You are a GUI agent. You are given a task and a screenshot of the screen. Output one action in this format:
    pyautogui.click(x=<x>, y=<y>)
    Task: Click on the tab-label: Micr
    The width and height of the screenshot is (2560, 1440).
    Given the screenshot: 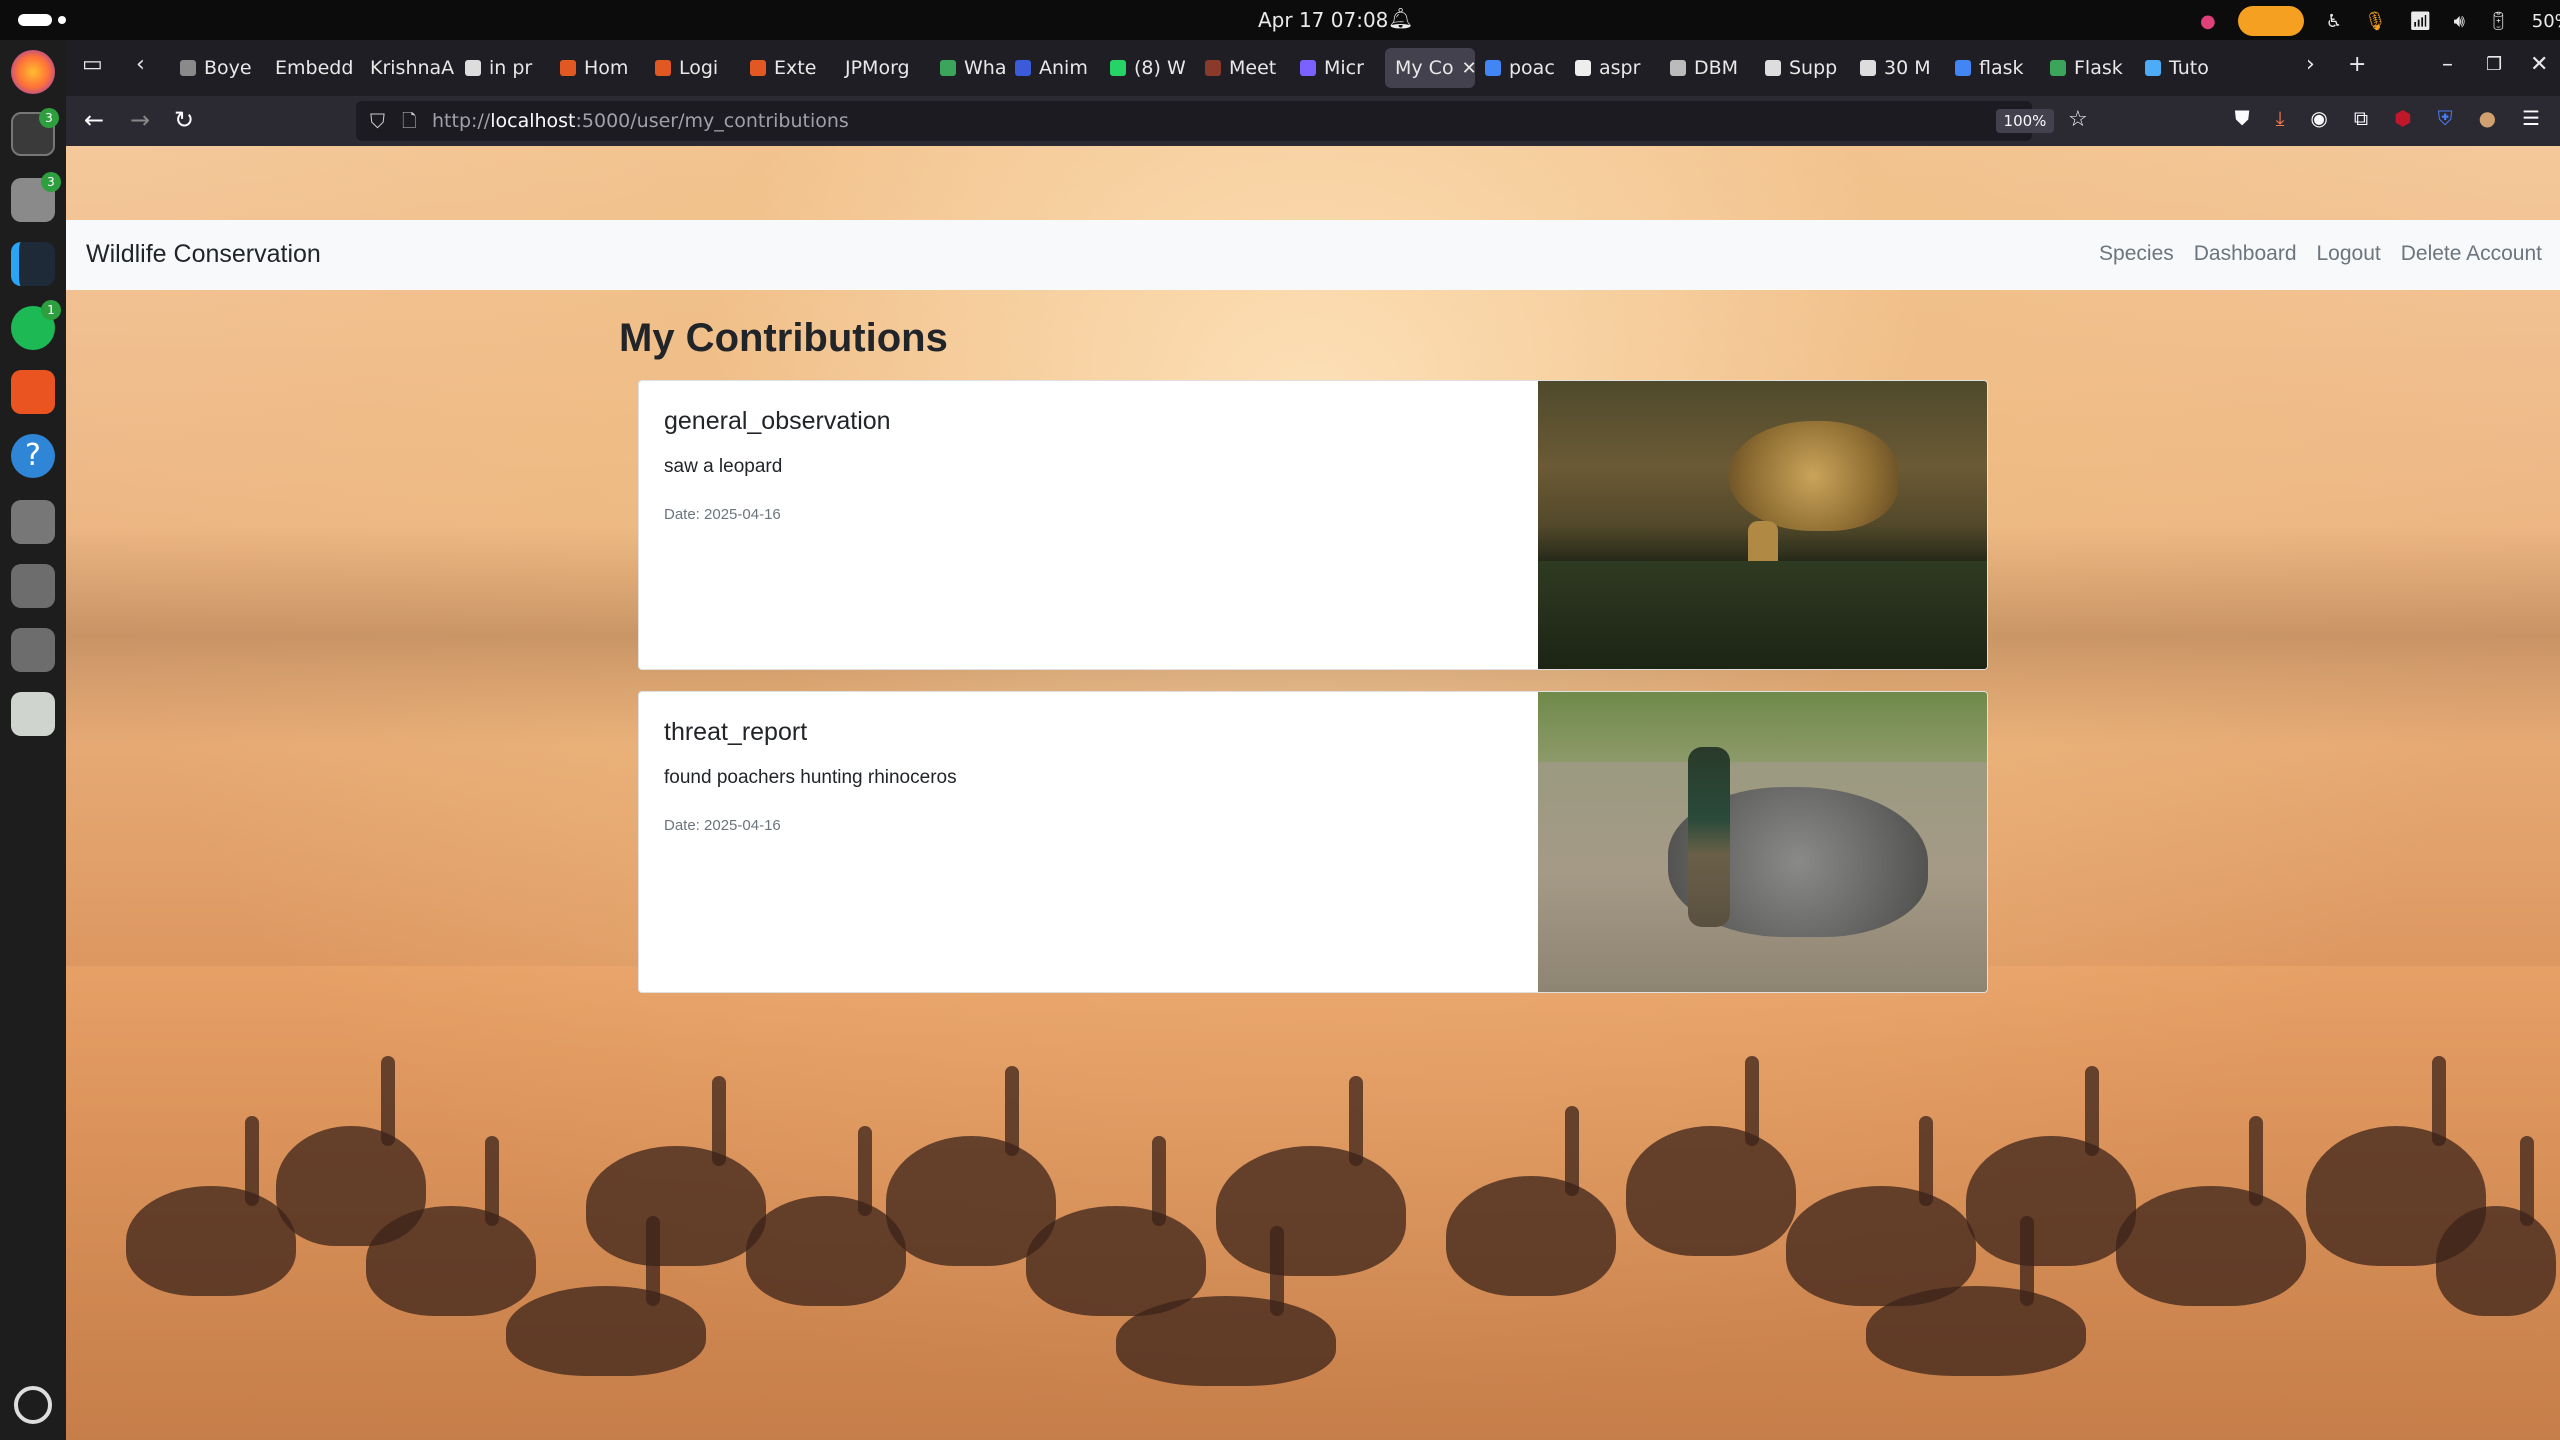 What is the action you would take?
    pyautogui.click(x=1344, y=68)
    